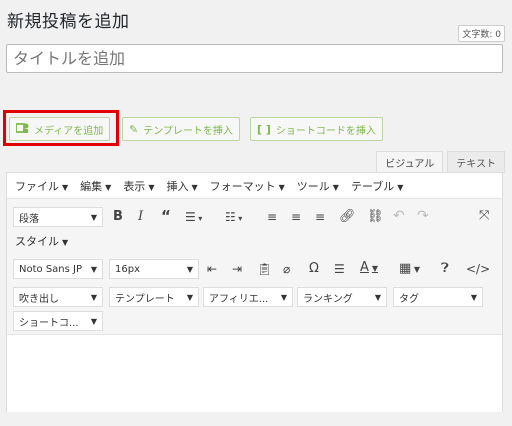  Describe the element at coordinates (438, 297) in the screenshot. I see `tag-select: タグ ▼` at that location.